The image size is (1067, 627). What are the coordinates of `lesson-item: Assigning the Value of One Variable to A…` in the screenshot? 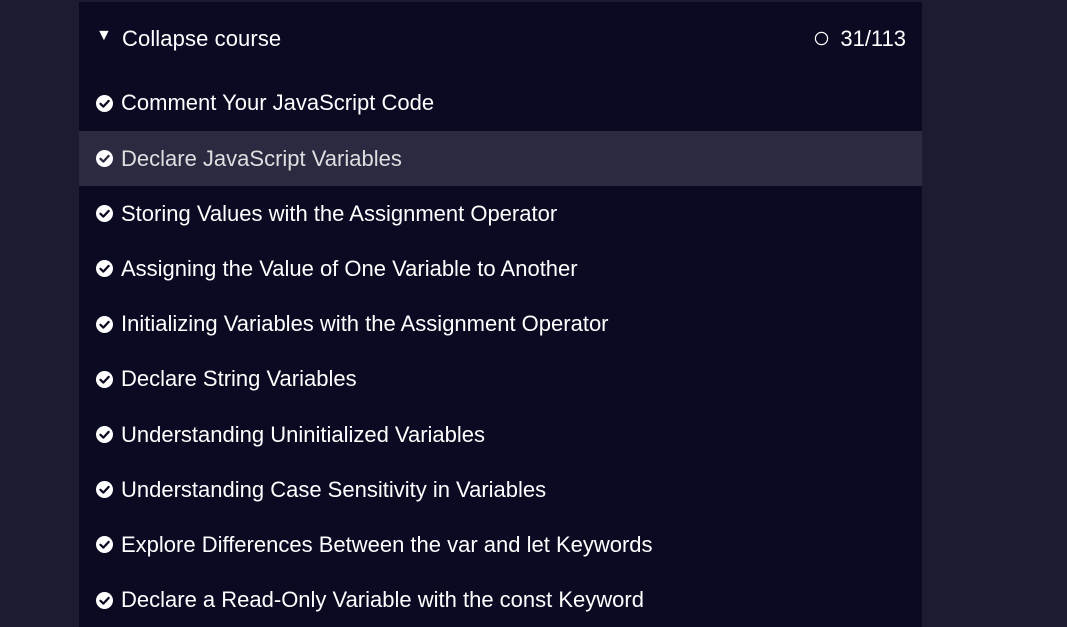 It's located at (500, 268).